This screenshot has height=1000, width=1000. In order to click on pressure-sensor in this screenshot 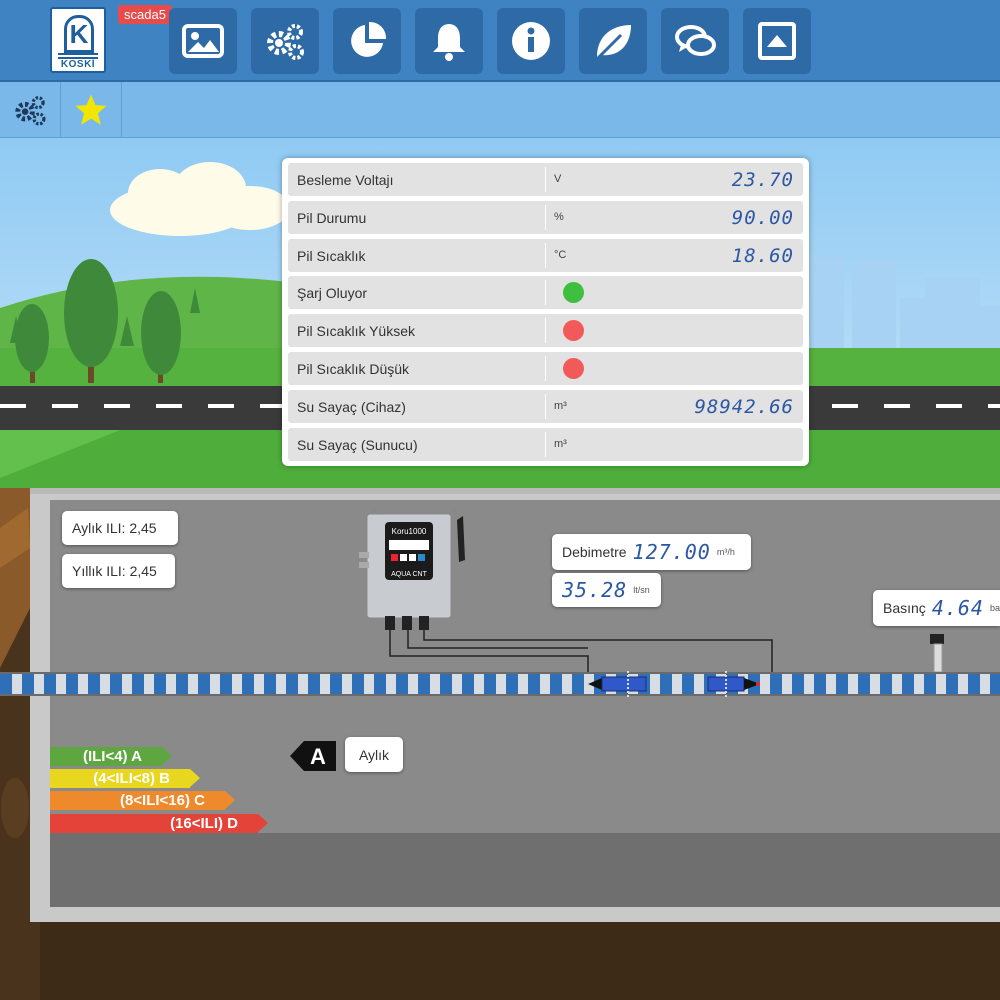, I will do `click(937, 653)`.